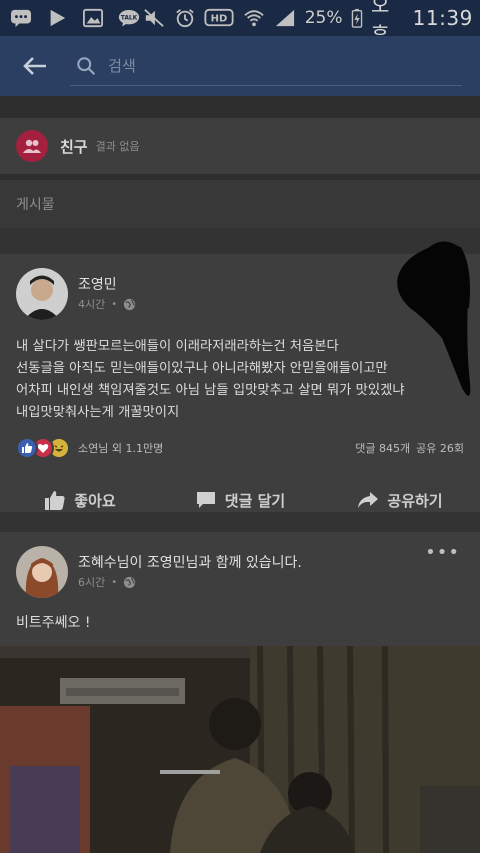  What do you see at coordinates (92, 582) in the screenshot?
I see `post-time: 6시간` at bounding box center [92, 582].